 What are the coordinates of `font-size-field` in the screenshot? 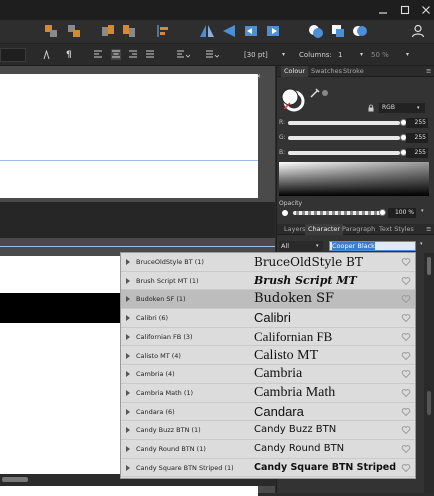 It's located at (13, 55).